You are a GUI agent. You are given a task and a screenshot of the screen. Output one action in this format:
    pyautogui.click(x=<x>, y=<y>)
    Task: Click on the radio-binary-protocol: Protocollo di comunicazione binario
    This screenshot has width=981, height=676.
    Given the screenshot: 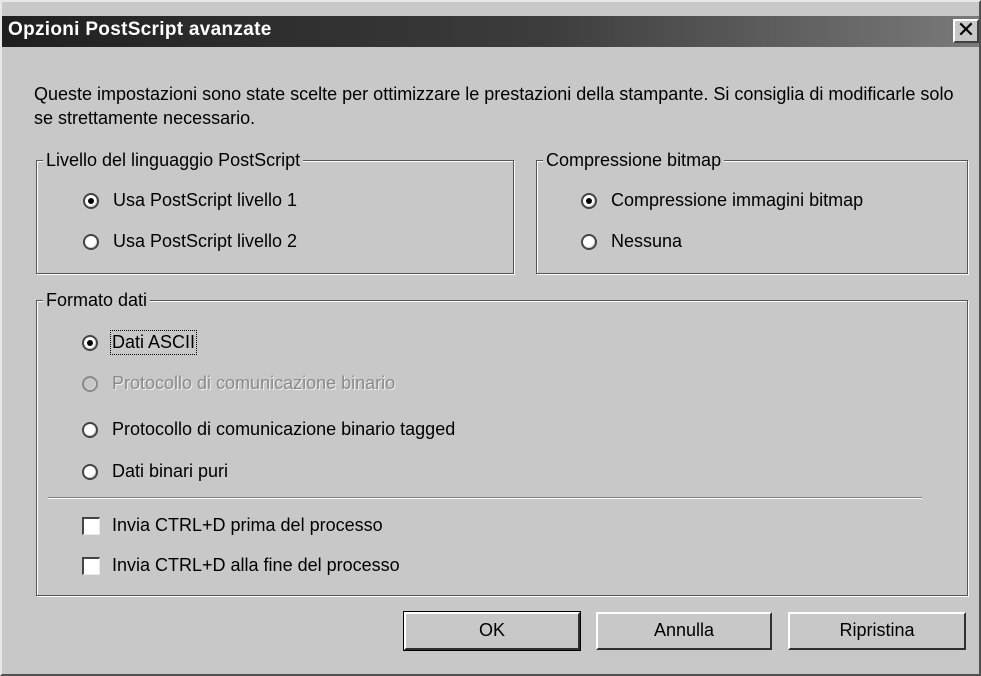 What is the action you would take?
    pyautogui.click(x=238, y=383)
    